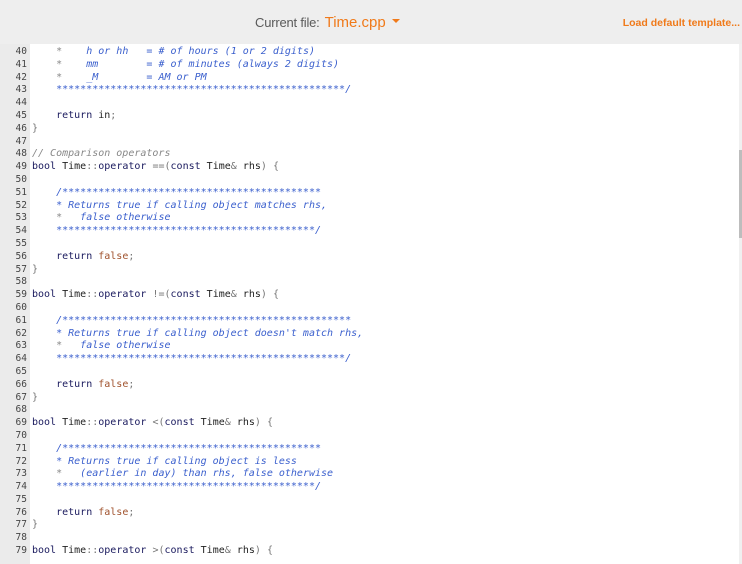 This screenshot has width=742, height=564. What do you see at coordinates (101, 154) in the screenshot?
I see `code-token: // Comparison operators` at bounding box center [101, 154].